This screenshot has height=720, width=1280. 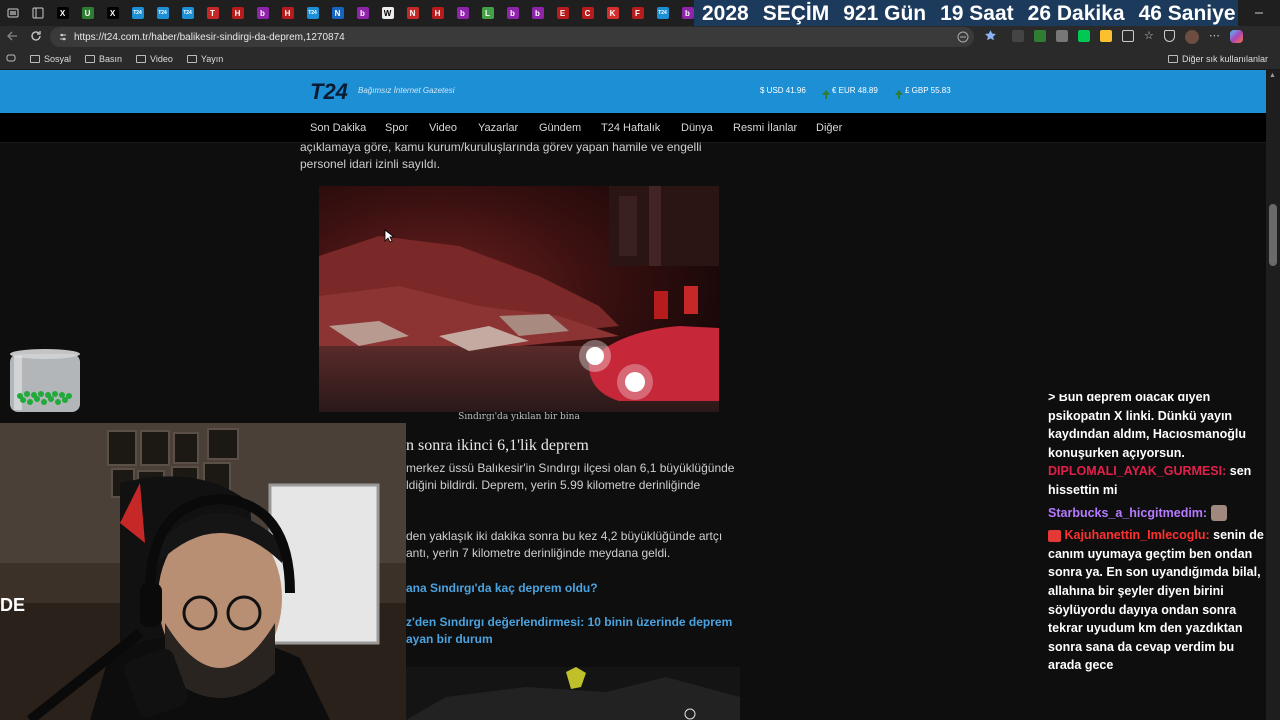 I want to click on browser-tab: T, so click(x=212, y=13).